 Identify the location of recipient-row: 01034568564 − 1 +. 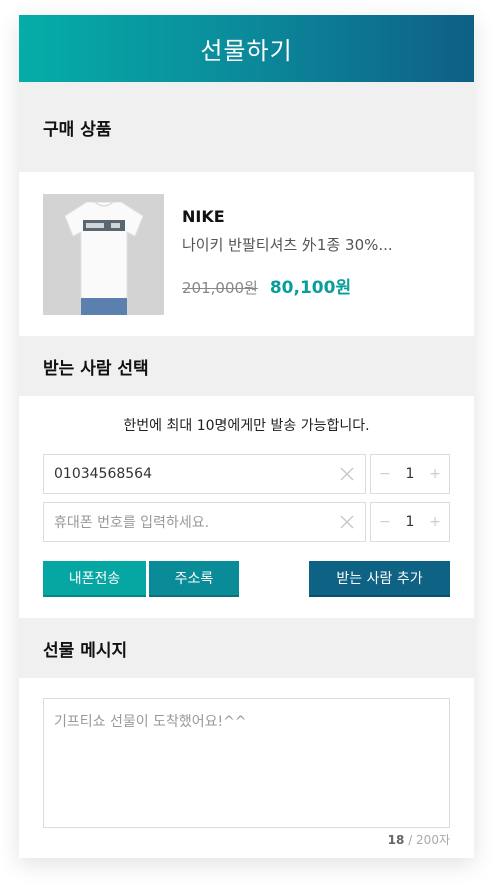
(258, 474).